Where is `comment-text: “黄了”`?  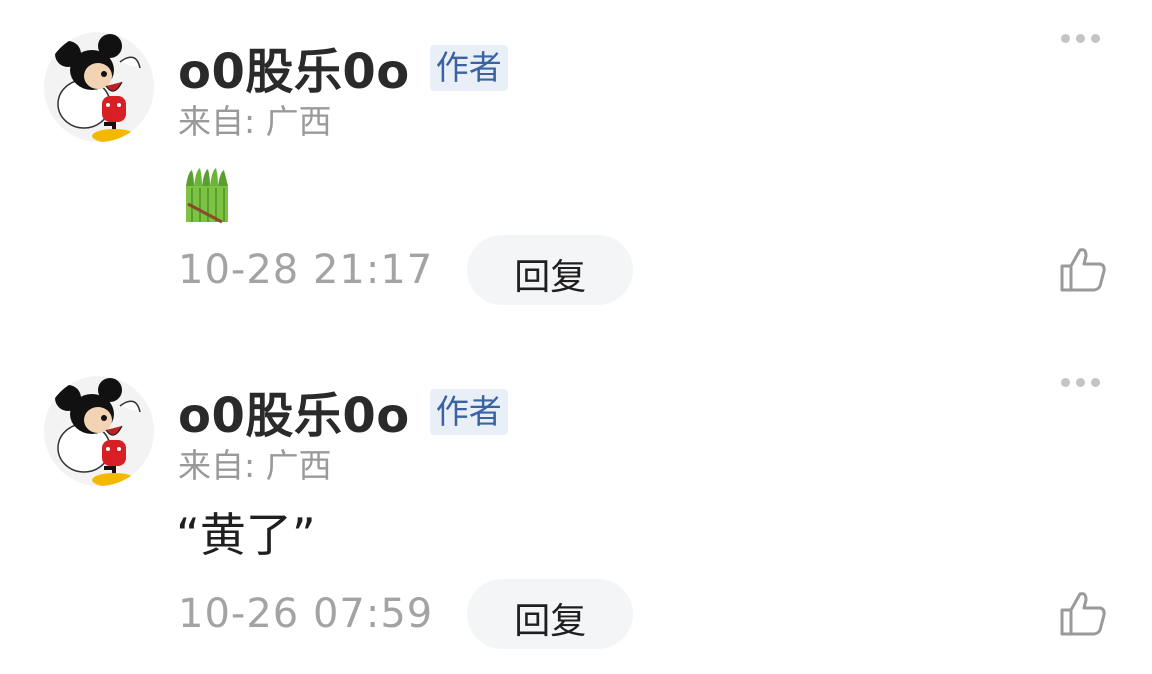
comment-text: “黄了” is located at coordinates (246, 535).